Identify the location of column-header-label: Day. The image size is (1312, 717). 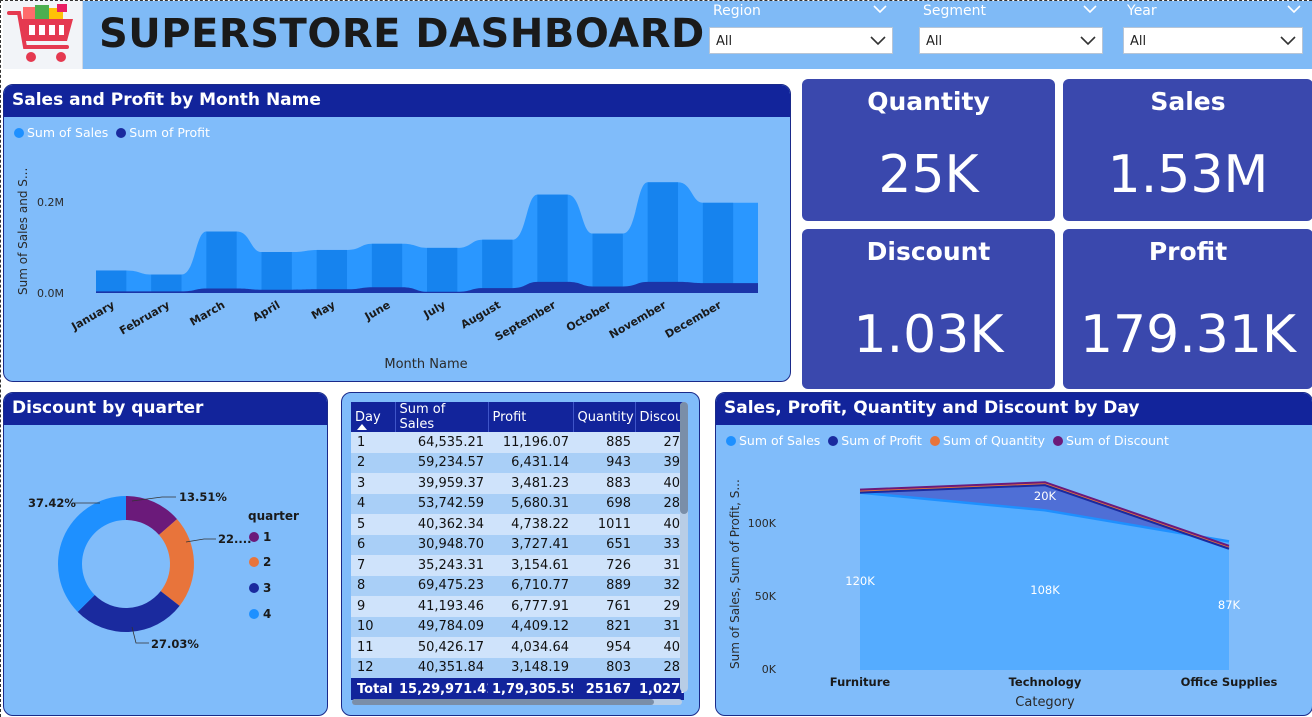
(368, 417).